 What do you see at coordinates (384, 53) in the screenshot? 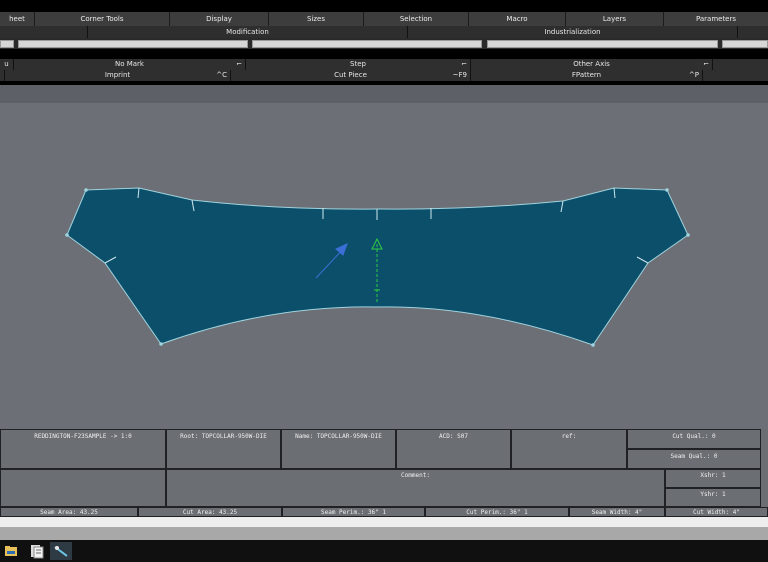
I see `separator` at bounding box center [384, 53].